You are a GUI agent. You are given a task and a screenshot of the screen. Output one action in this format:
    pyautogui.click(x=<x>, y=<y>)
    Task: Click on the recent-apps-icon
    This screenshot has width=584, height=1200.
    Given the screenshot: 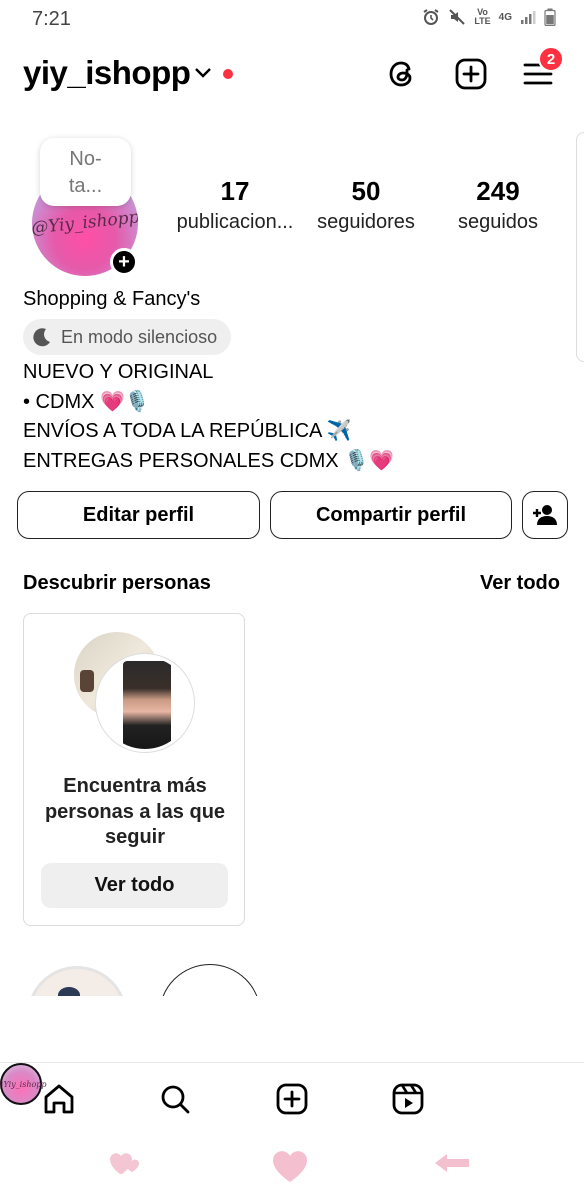 What is the action you would take?
    pyautogui.click(x=126, y=1163)
    